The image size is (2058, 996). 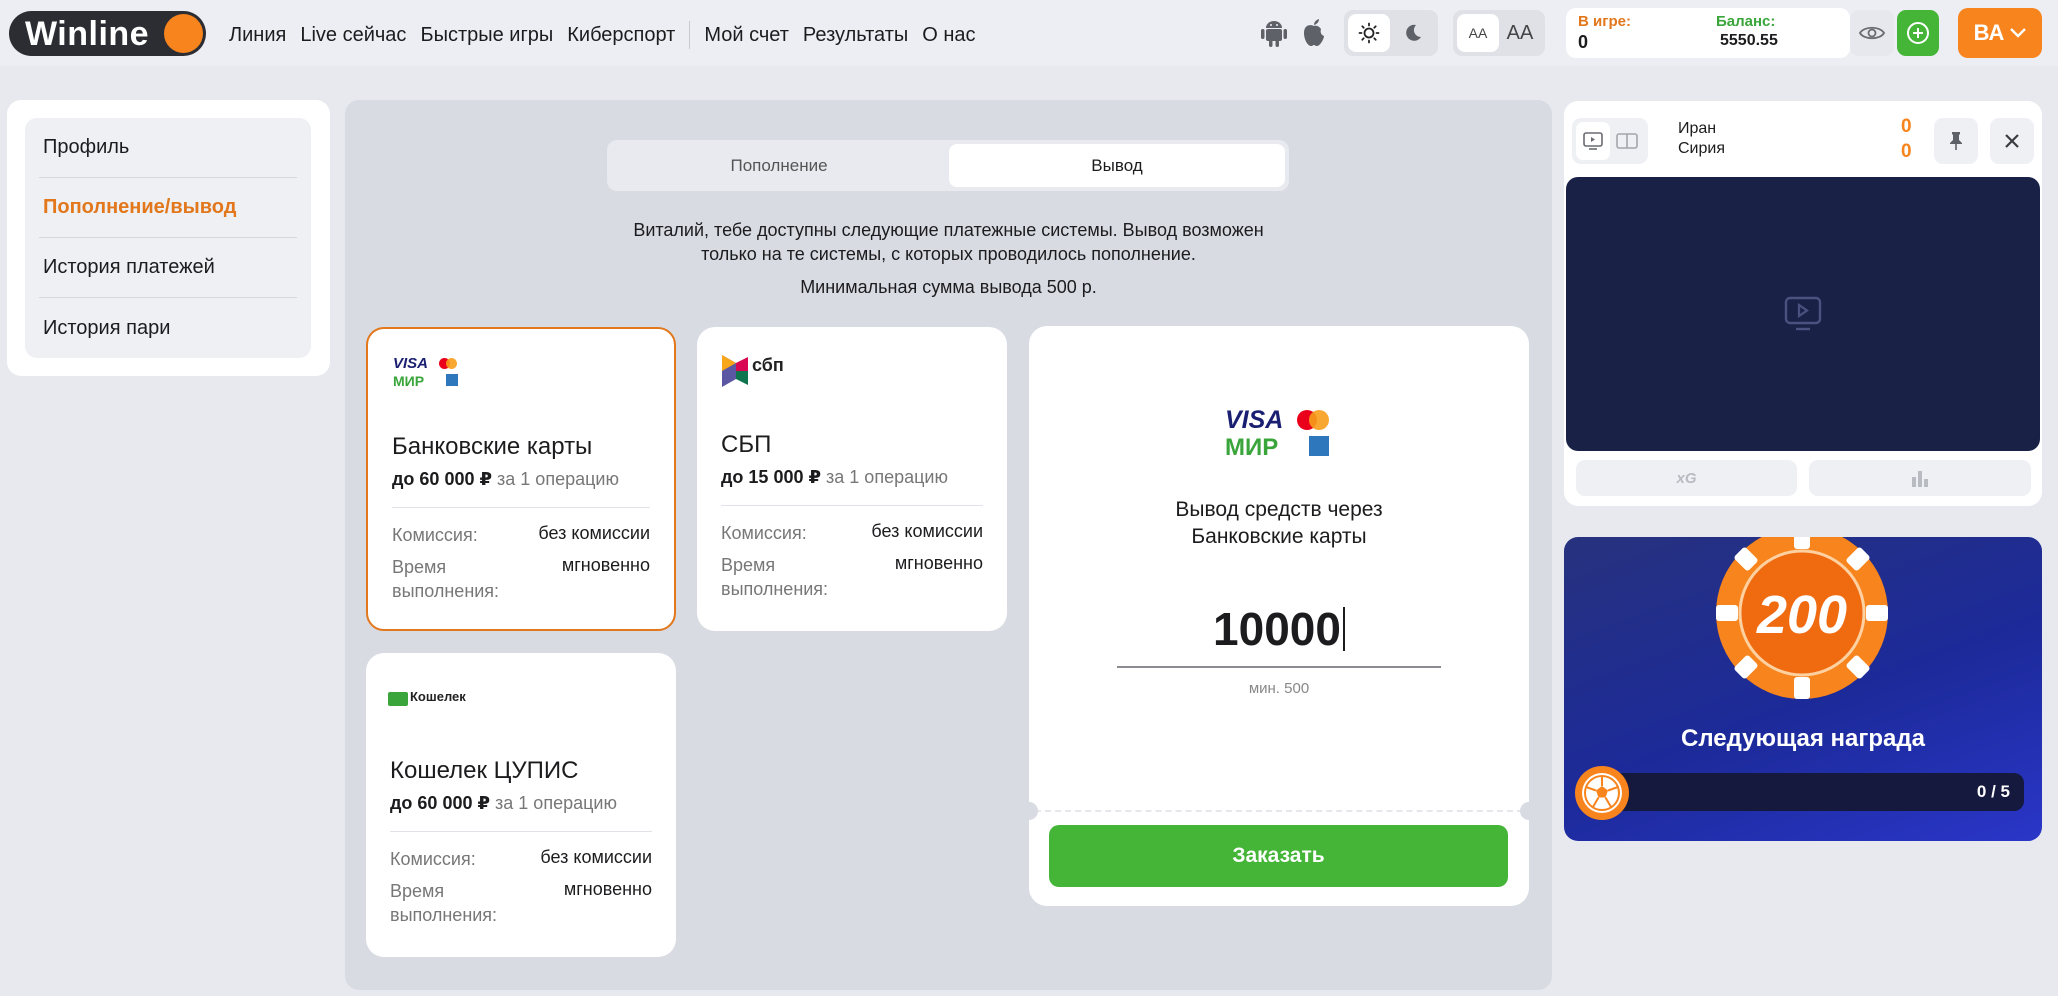 I want to click on cupis-wallet-logo-icon: Кошелек, so click(x=433, y=699).